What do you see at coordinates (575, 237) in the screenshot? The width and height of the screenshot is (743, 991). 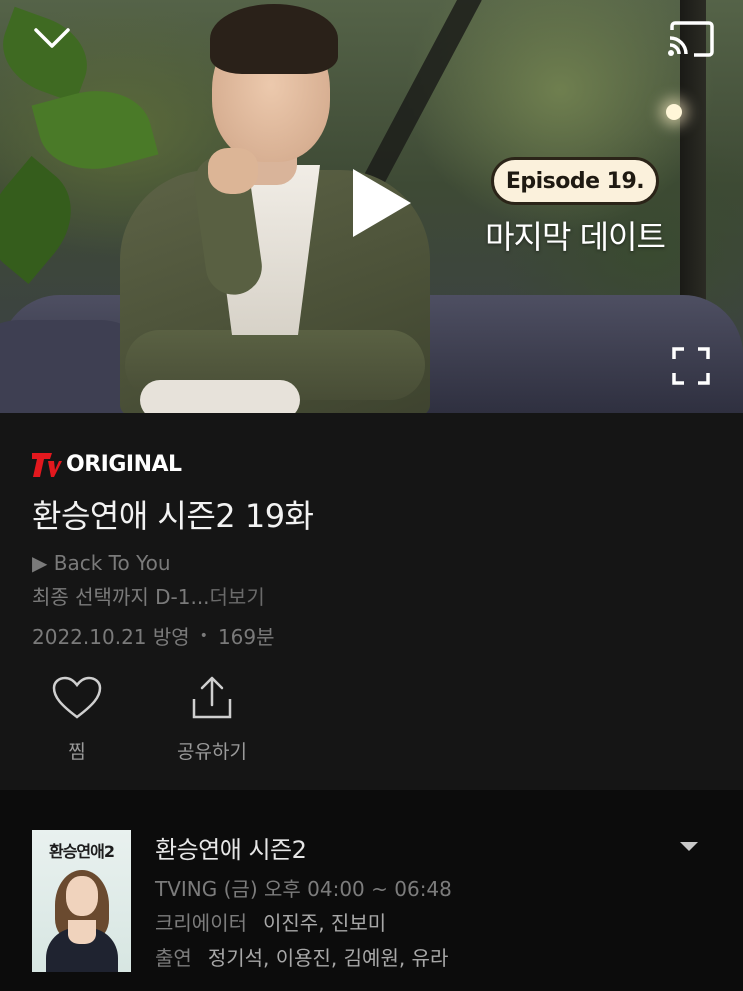 I see `episode-subtitle: 마지막 데이트` at bounding box center [575, 237].